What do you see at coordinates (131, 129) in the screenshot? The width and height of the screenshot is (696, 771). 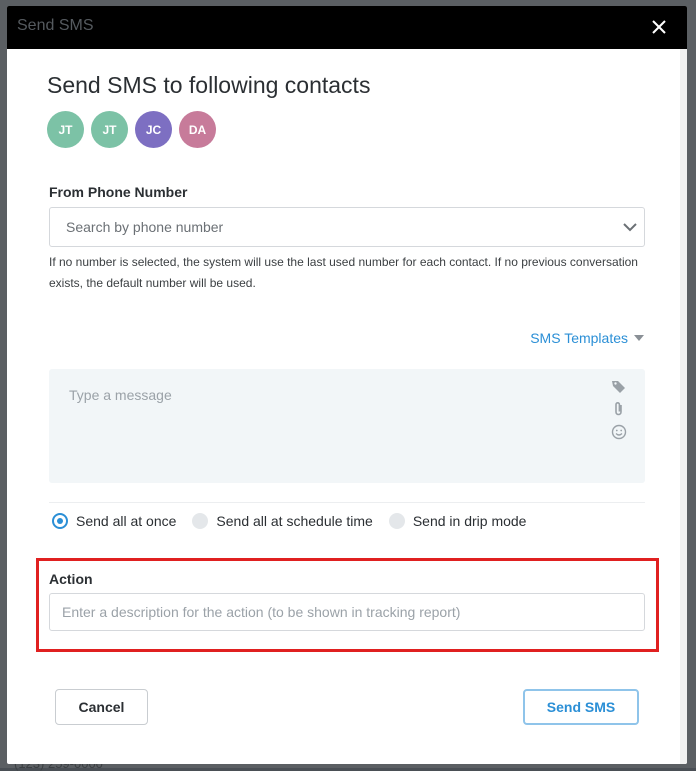 I see `contact-avatars: JT JT JC DA` at bounding box center [131, 129].